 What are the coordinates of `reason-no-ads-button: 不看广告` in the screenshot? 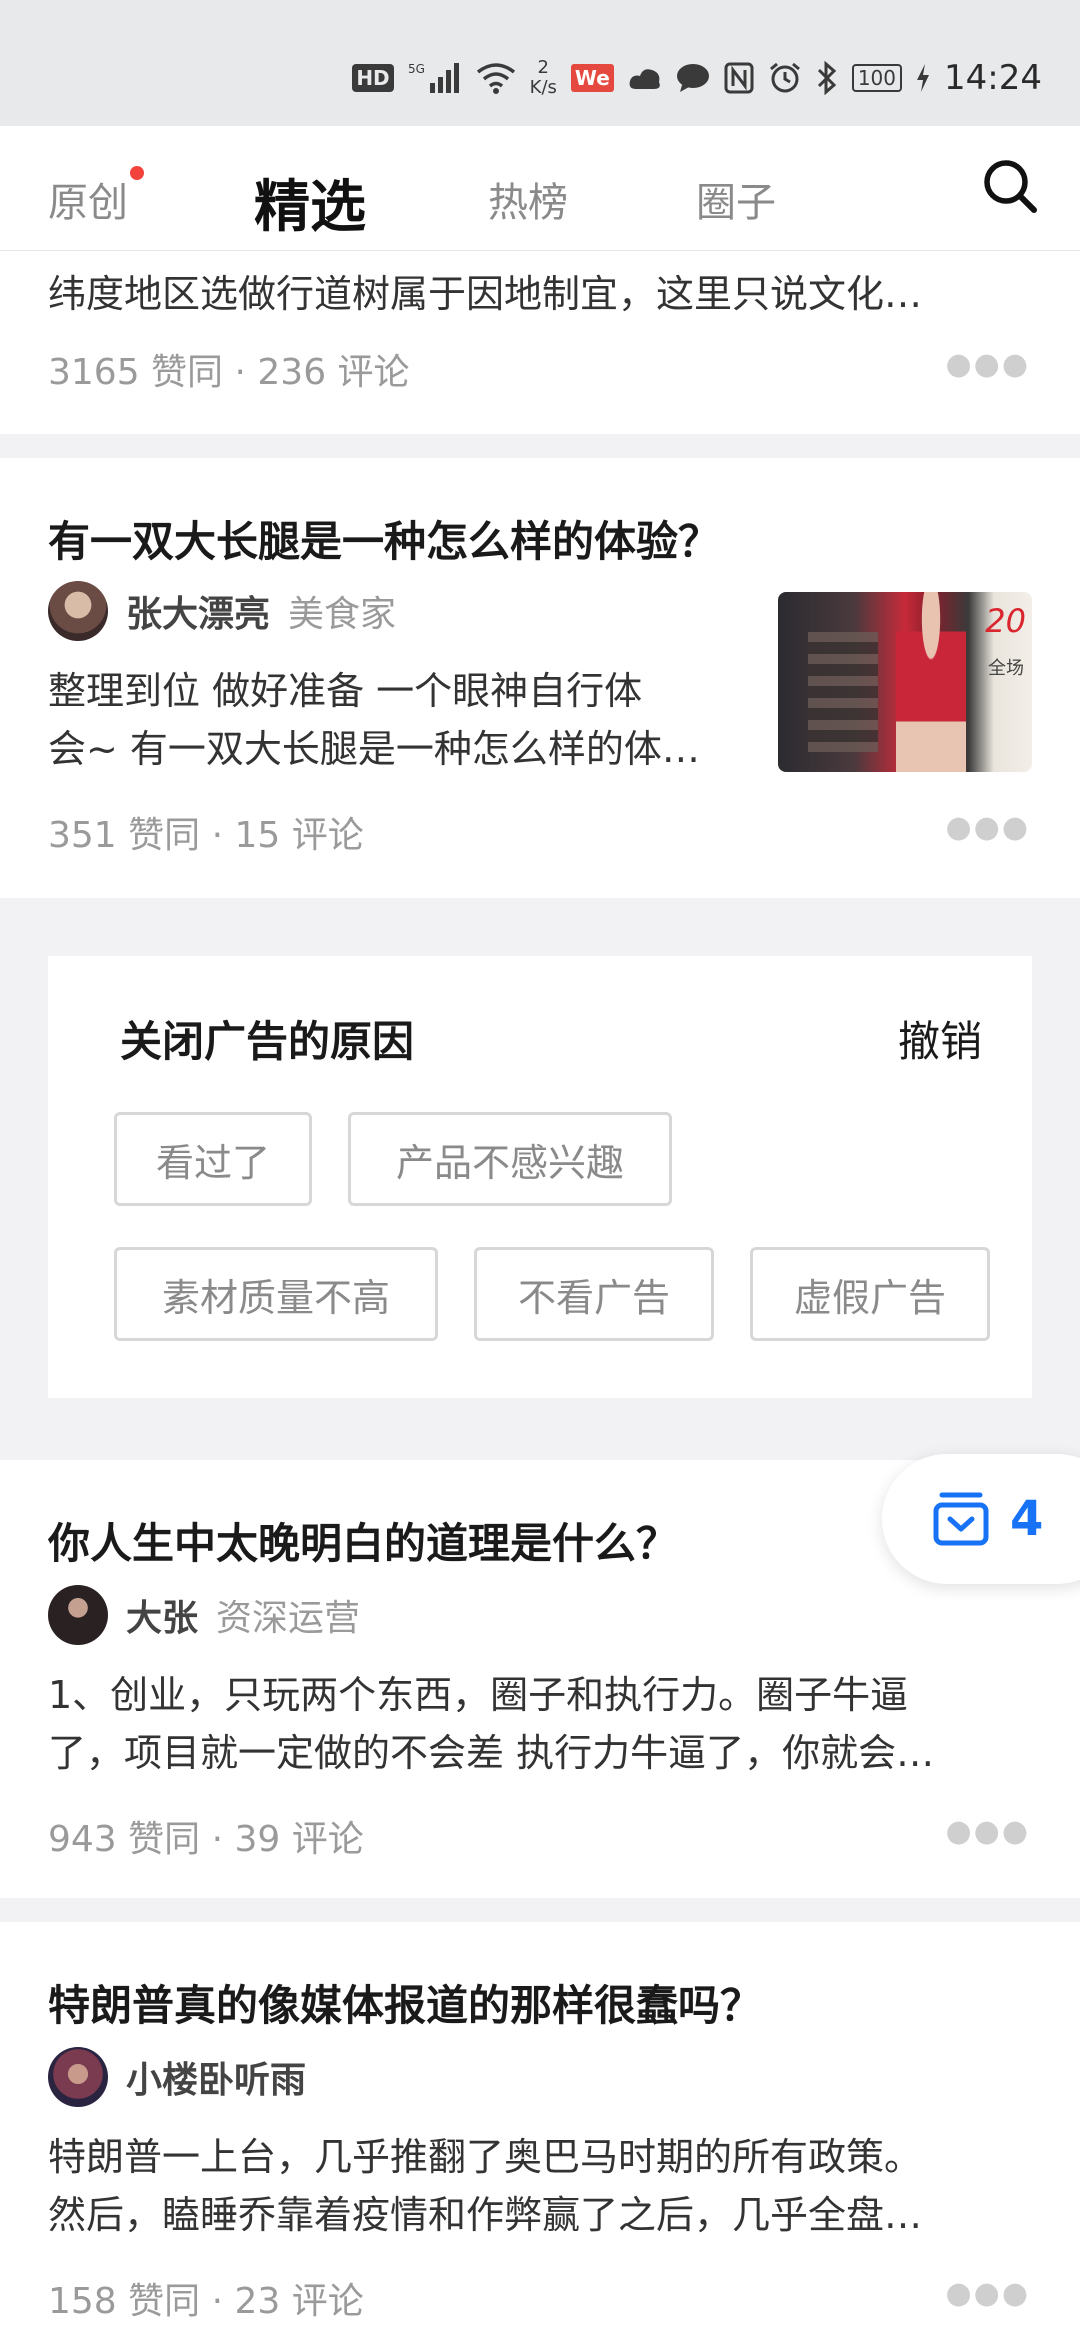 It's located at (594, 1294).